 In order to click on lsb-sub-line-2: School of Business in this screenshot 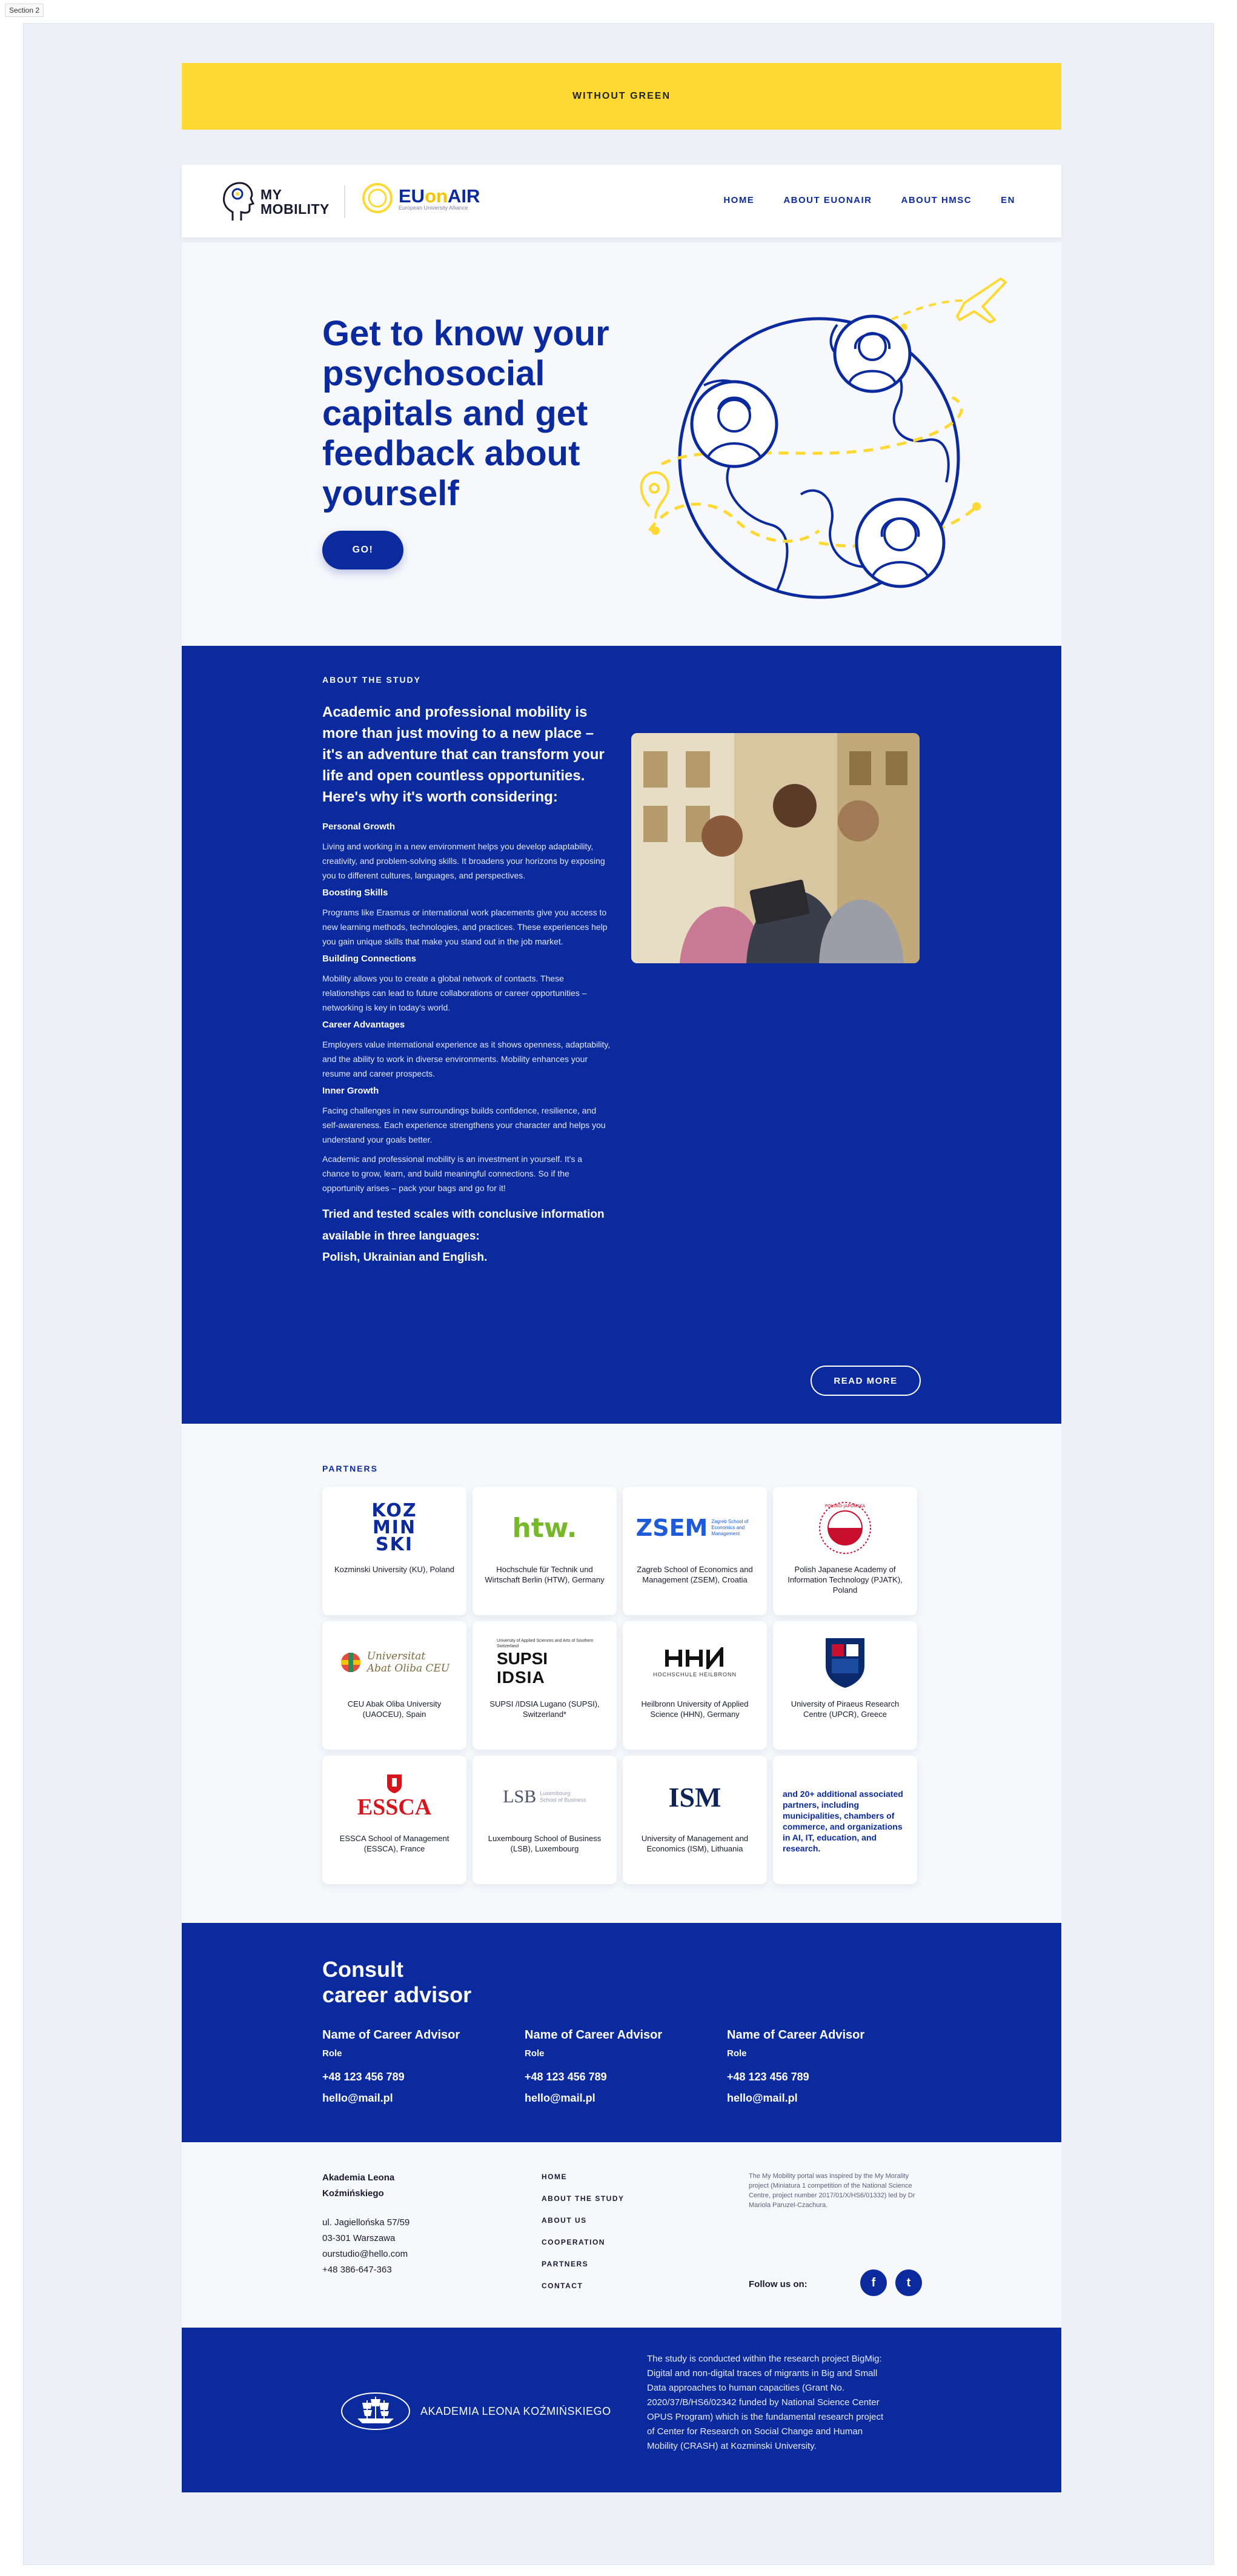, I will do `click(563, 1800)`.